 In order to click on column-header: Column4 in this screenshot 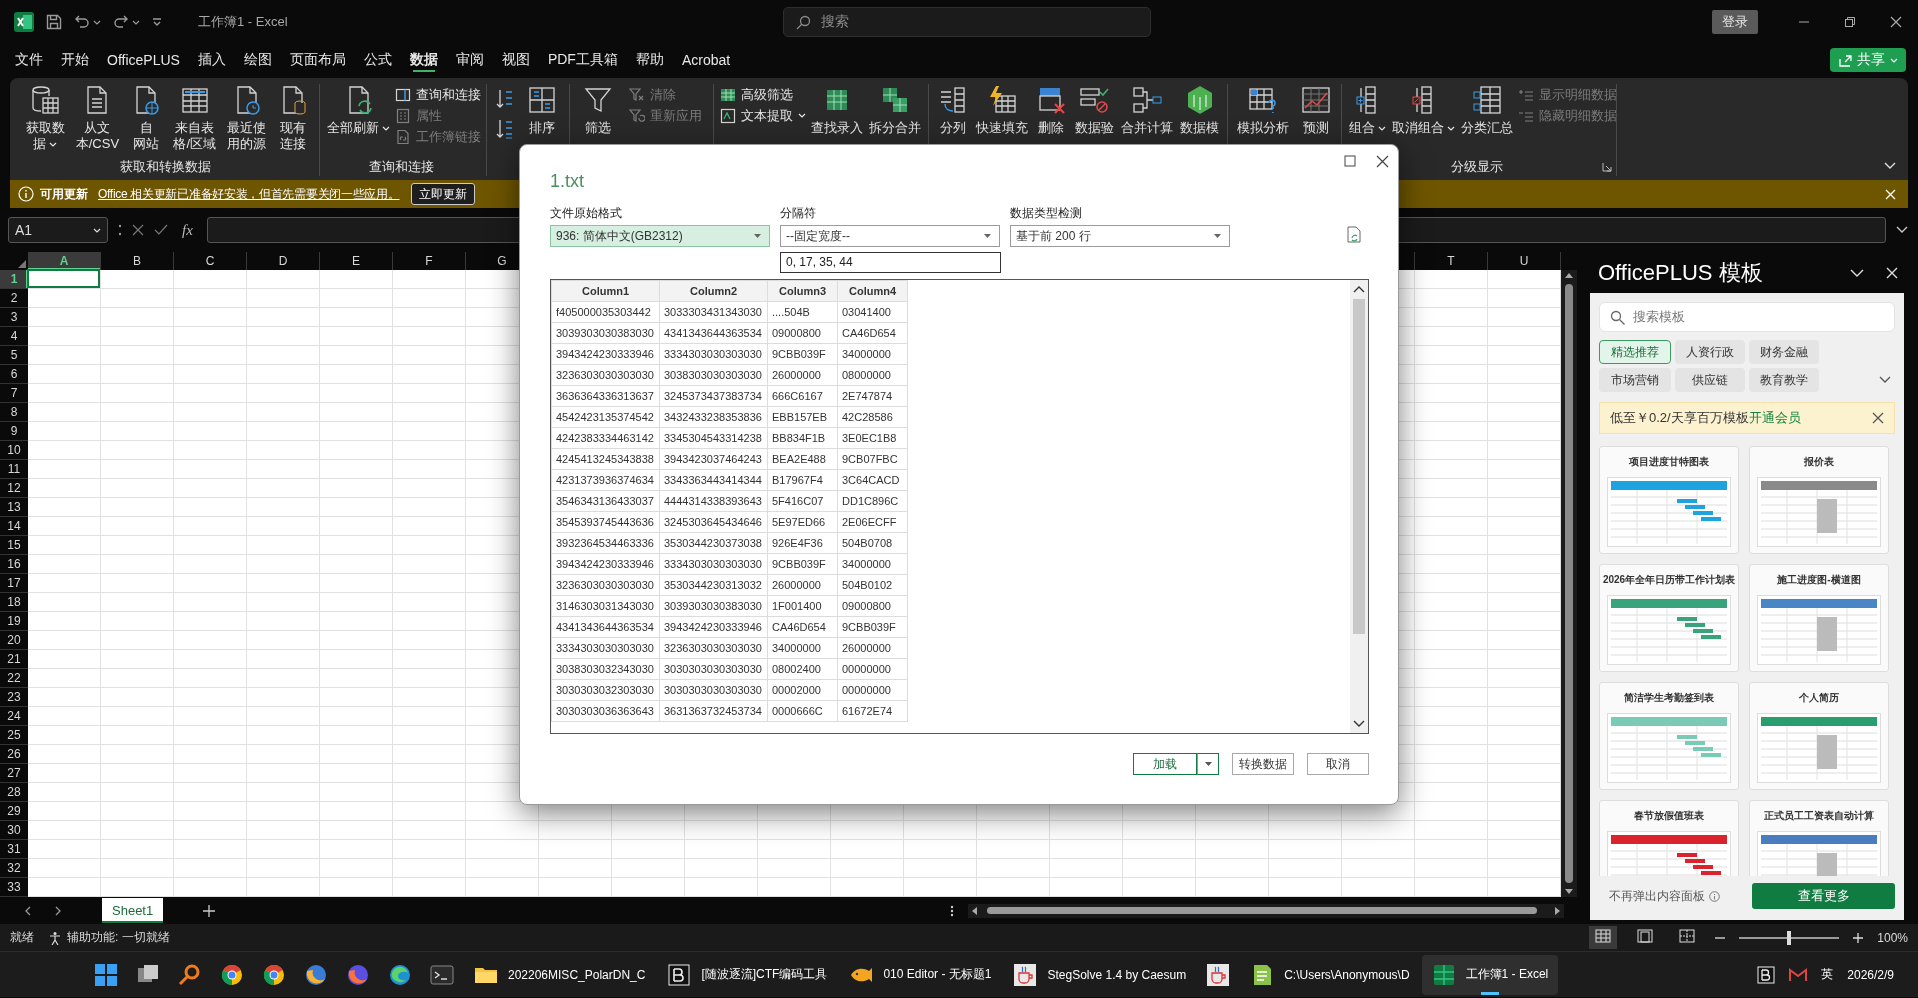, I will do `click(872, 291)`.